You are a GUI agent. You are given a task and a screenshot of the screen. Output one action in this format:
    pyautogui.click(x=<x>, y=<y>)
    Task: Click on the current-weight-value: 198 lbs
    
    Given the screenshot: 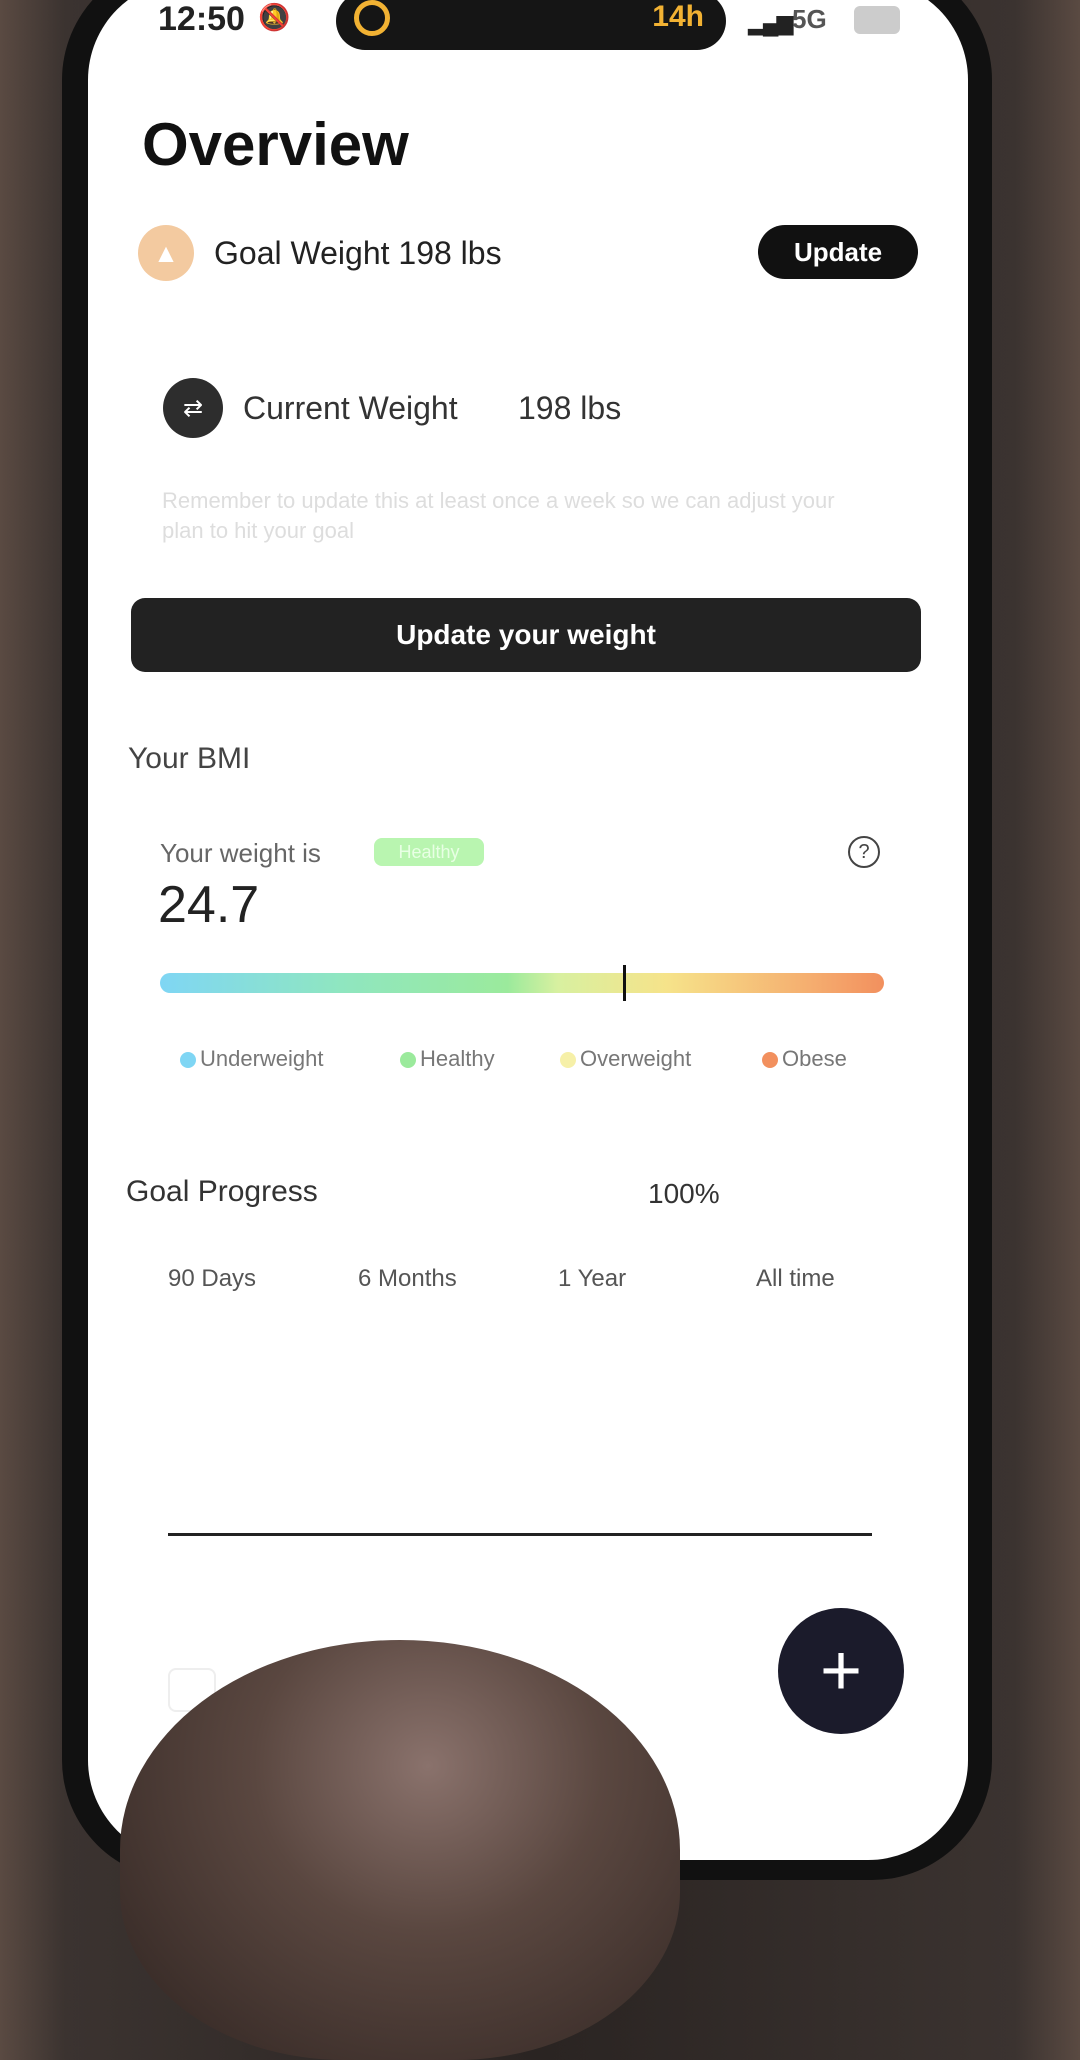 What is the action you would take?
    pyautogui.click(x=570, y=408)
    